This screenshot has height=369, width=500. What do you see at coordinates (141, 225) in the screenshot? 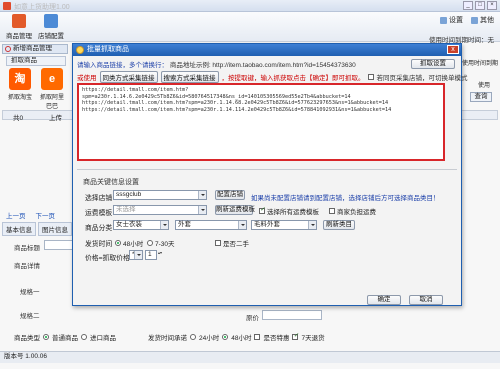
I see `category1-select: 女士衣装` at bounding box center [141, 225].